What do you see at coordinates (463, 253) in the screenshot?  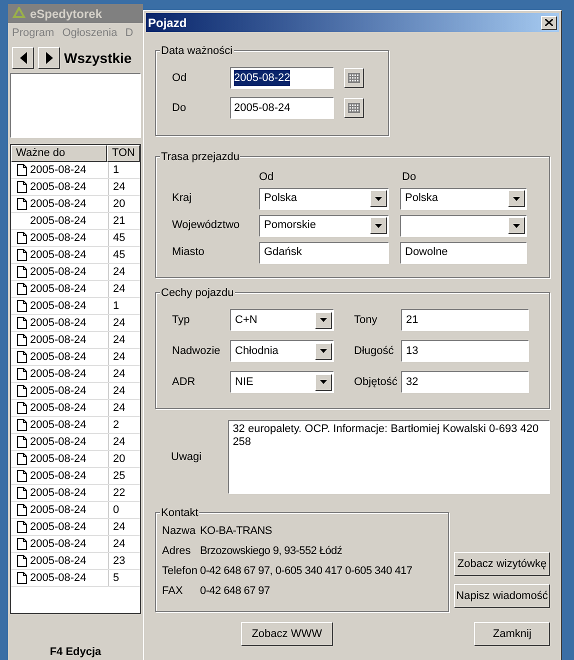 I see `text-field: Dowolne` at bounding box center [463, 253].